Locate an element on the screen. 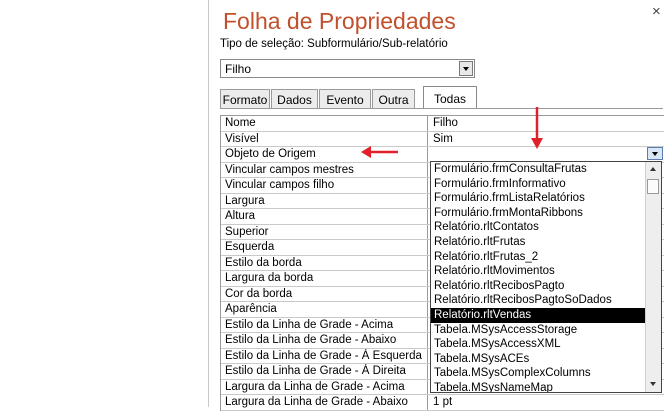 Image resolution: width=670 pixels, height=411 pixels. dropdown-option-selected: Relatório.rltVendas is located at coordinates (546, 315).